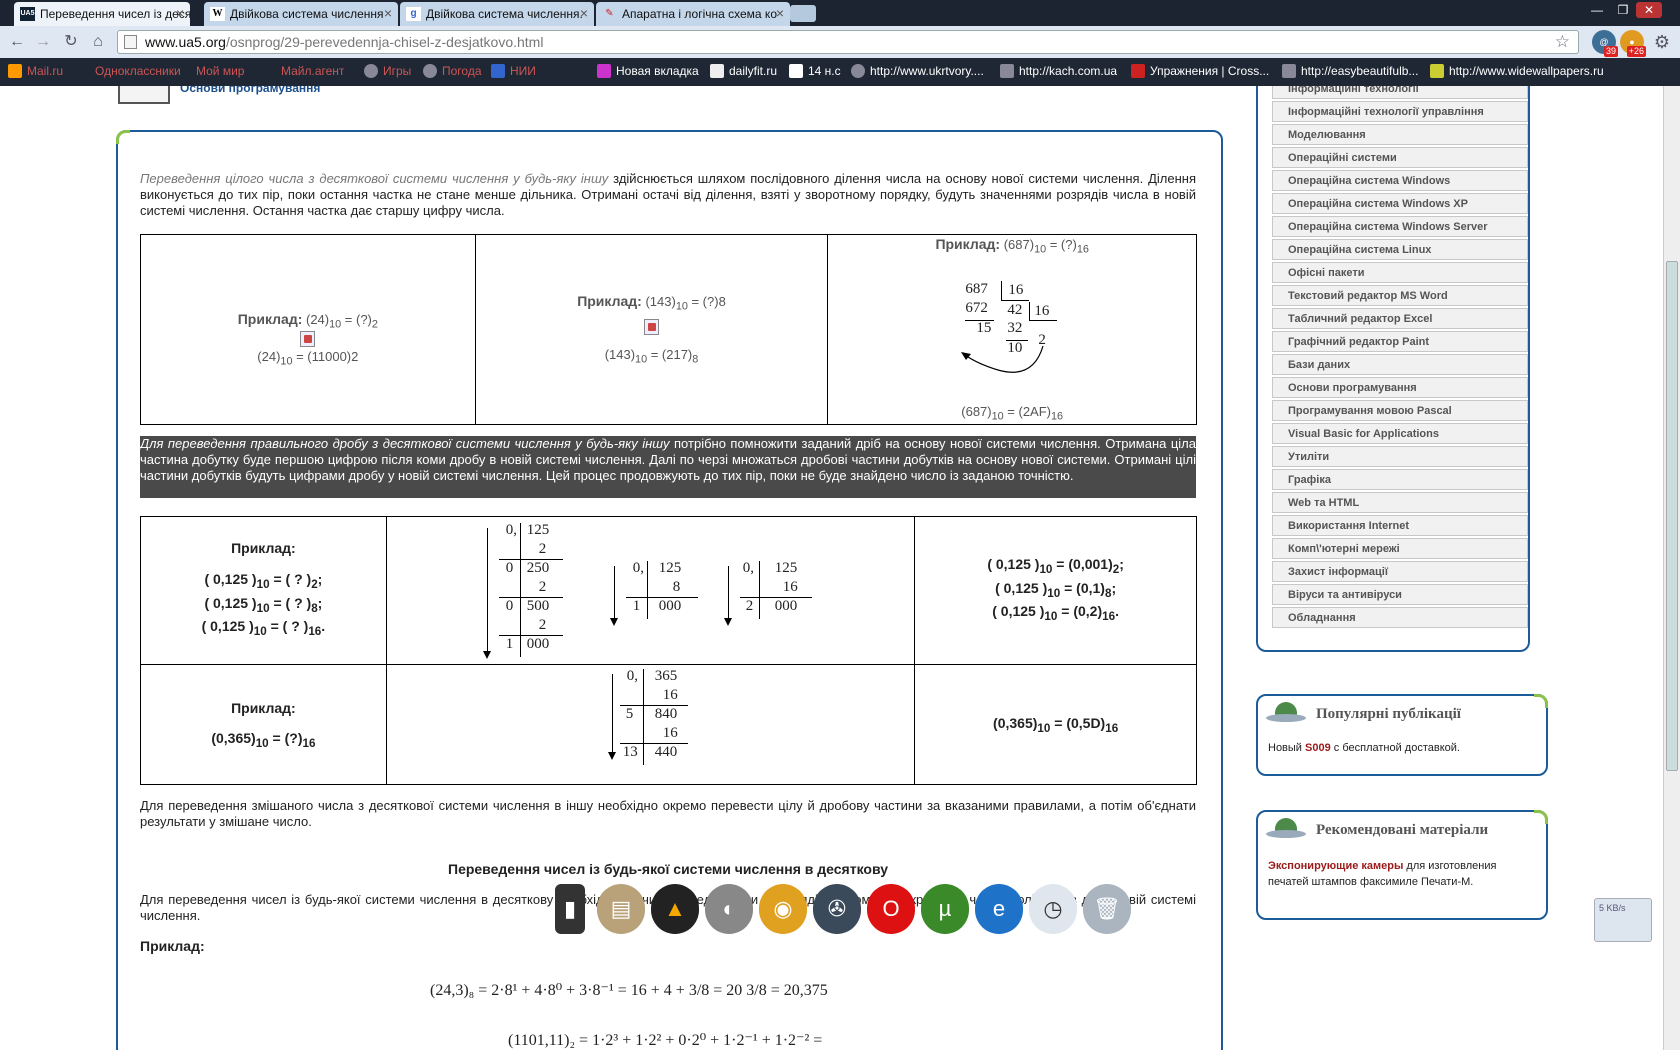 This screenshot has height=1050, width=1680. Describe the element at coordinates (783, 909) in the screenshot. I see `chrome-icon: ◉` at that location.